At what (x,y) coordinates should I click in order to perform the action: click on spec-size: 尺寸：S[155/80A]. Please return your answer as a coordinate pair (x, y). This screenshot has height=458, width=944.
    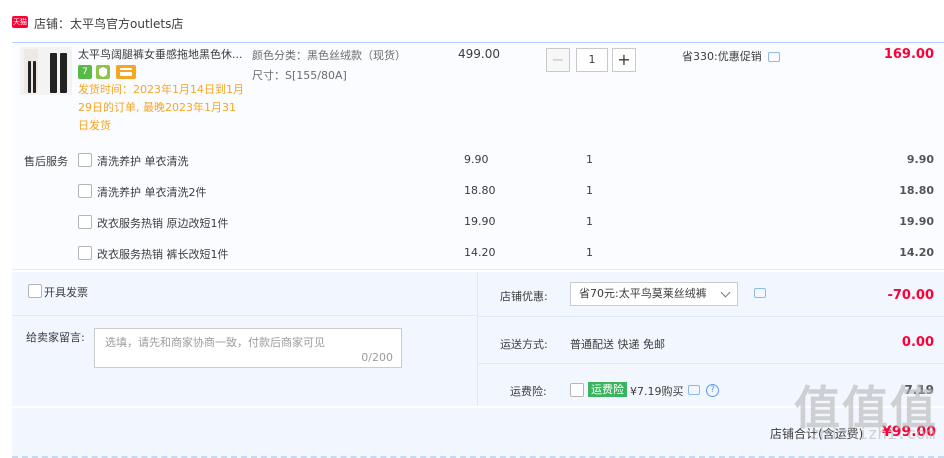
    Looking at the image, I should click on (299, 75).